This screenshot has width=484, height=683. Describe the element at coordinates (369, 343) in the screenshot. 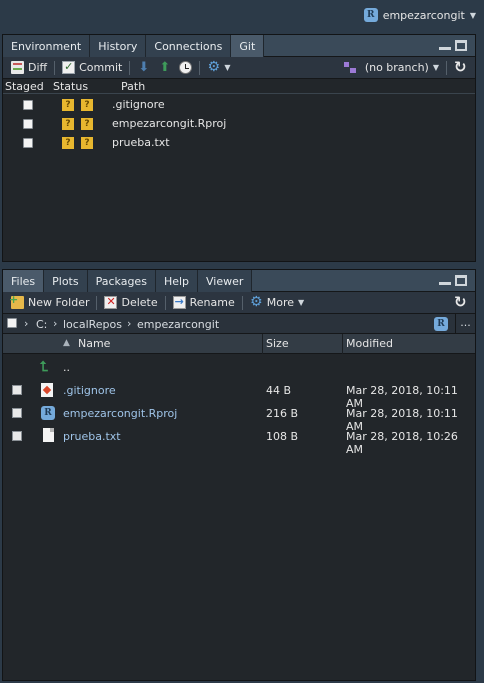

I see `column-modified: Modified` at that location.